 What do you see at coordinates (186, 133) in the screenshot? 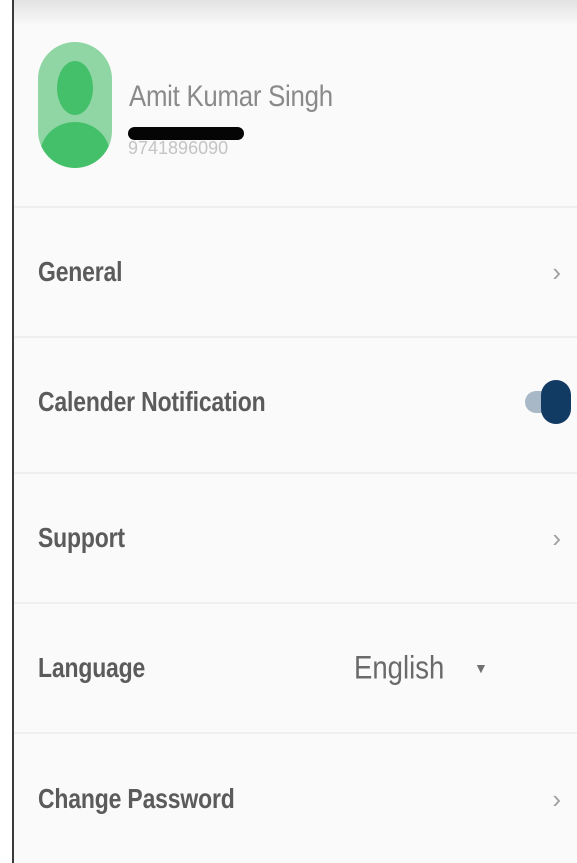
I see `redaction-bar` at bounding box center [186, 133].